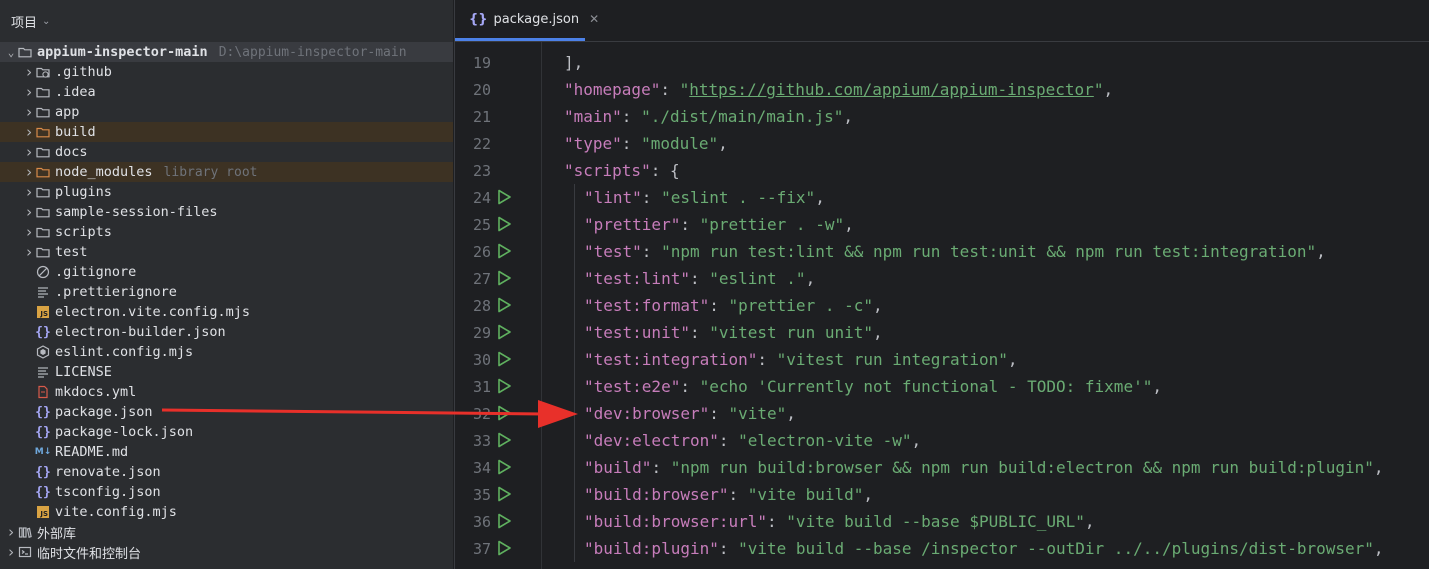 This screenshot has height=569, width=1429. Describe the element at coordinates (942, 62) in the screenshot. I see `code-line: 19],` at that location.